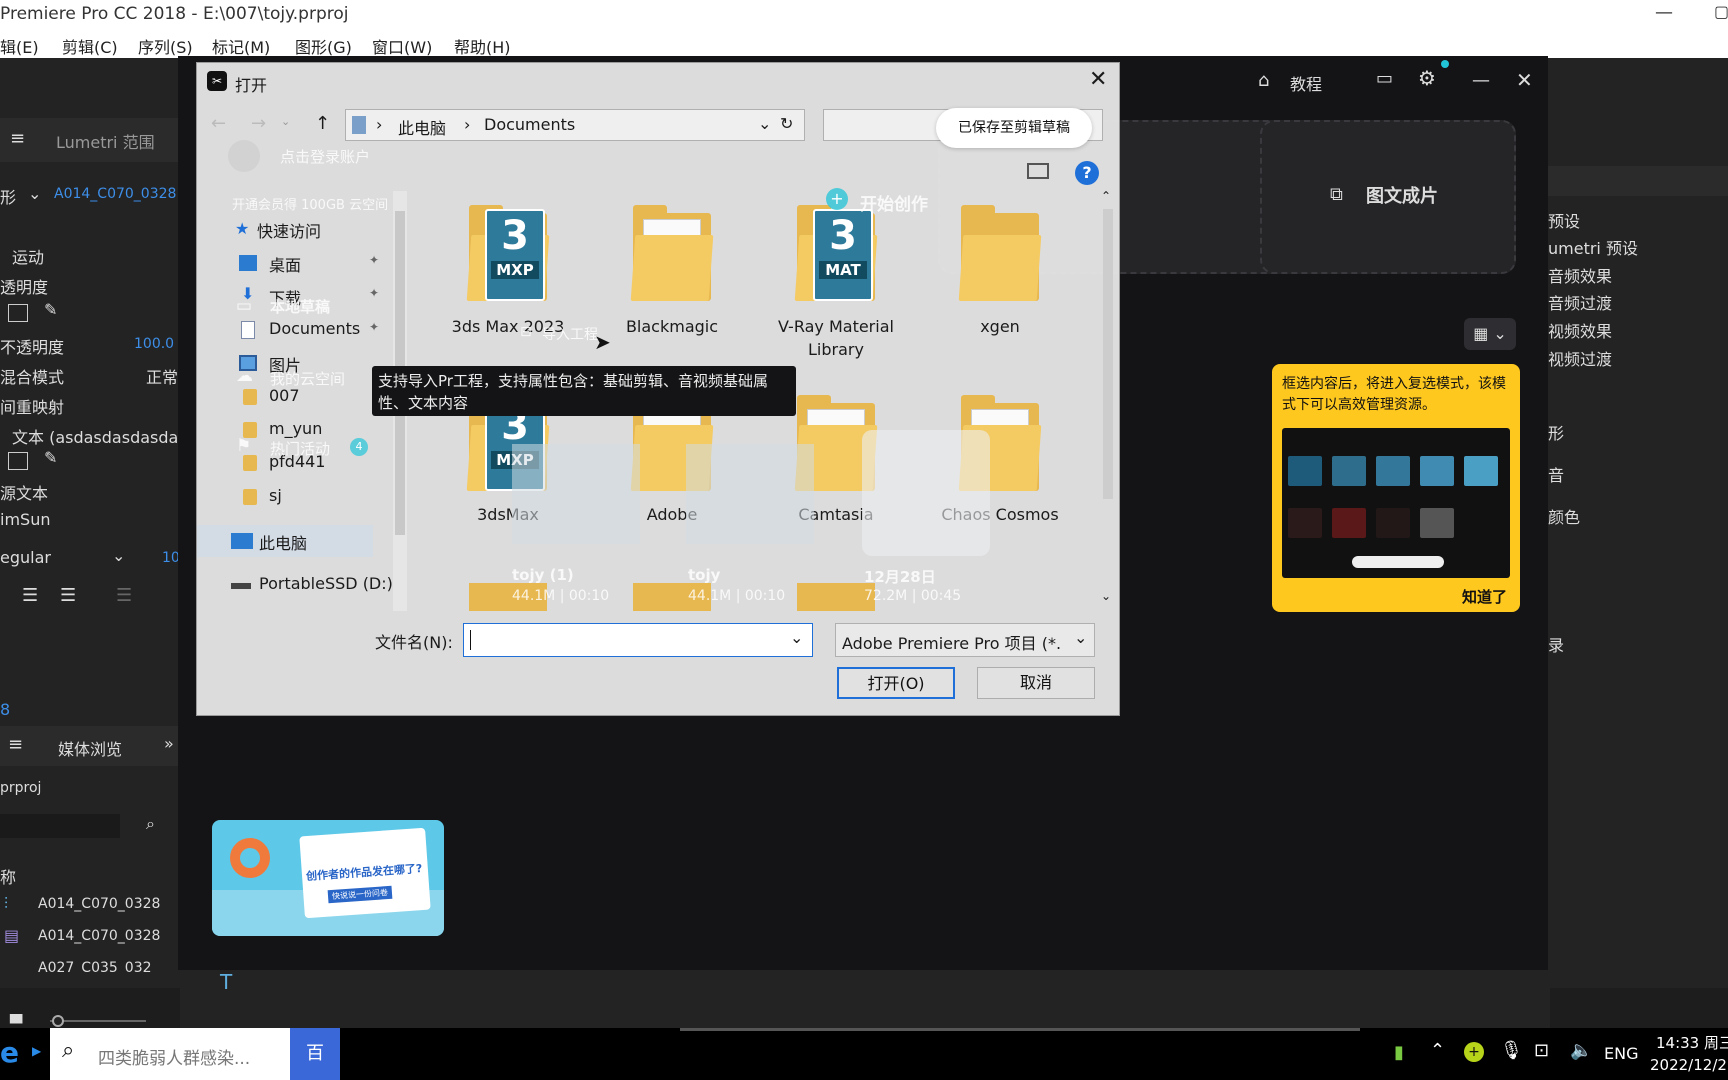 The width and height of the screenshot is (1728, 1080). What do you see at coordinates (154, 344) in the screenshot?
I see `opacity-value: 100.0` at bounding box center [154, 344].